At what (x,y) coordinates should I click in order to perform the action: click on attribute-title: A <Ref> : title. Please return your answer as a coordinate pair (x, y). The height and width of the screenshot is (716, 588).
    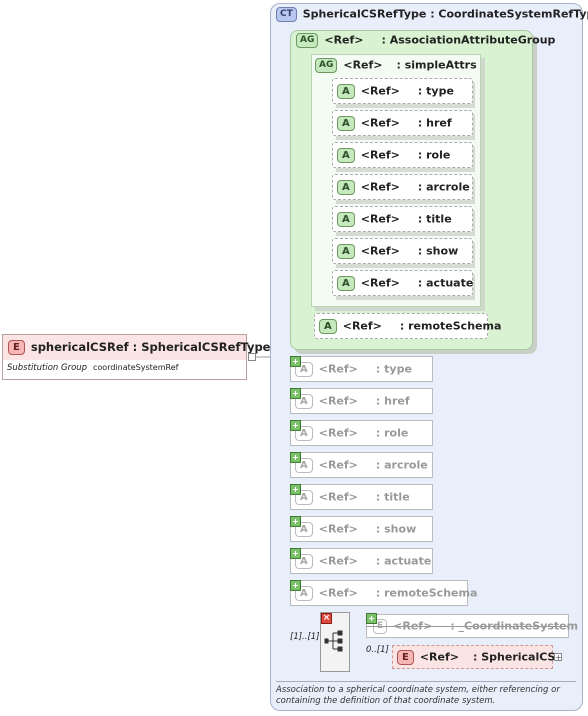
    Looking at the image, I should click on (402, 219).